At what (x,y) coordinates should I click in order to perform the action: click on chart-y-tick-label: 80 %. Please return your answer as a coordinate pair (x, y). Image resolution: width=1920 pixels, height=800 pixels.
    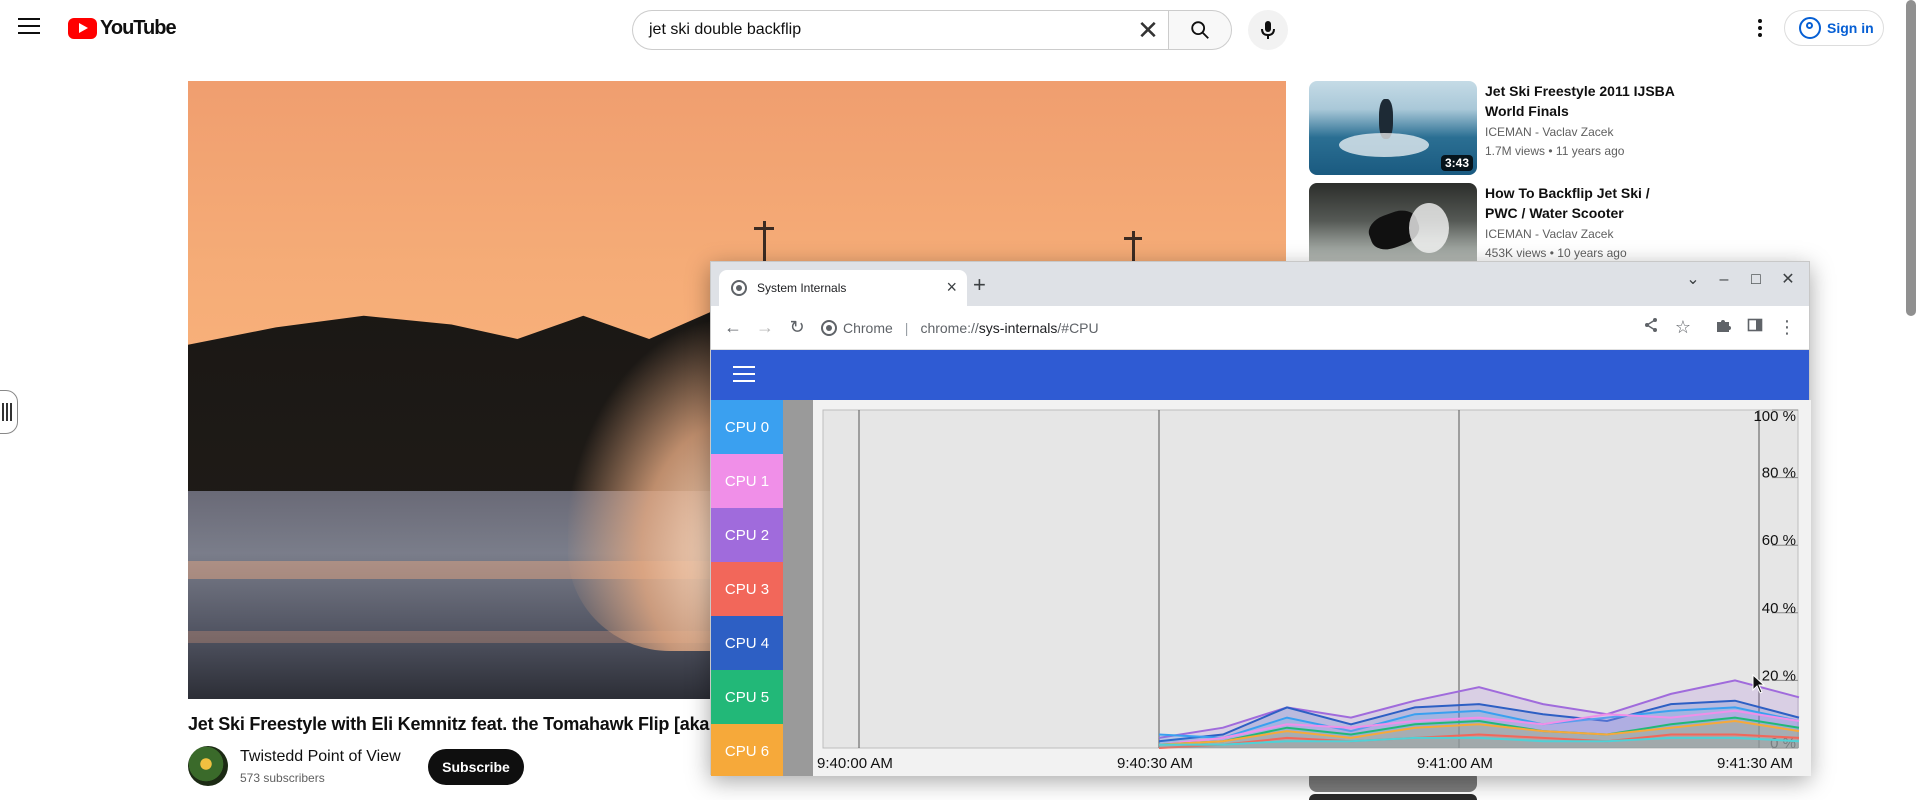
    Looking at the image, I should click on (1779, 473).